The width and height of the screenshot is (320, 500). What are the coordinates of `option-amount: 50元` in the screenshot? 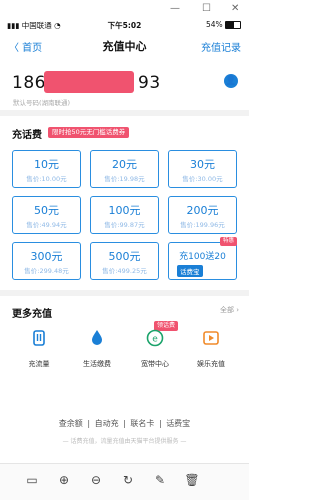 It's located at (46, 210).